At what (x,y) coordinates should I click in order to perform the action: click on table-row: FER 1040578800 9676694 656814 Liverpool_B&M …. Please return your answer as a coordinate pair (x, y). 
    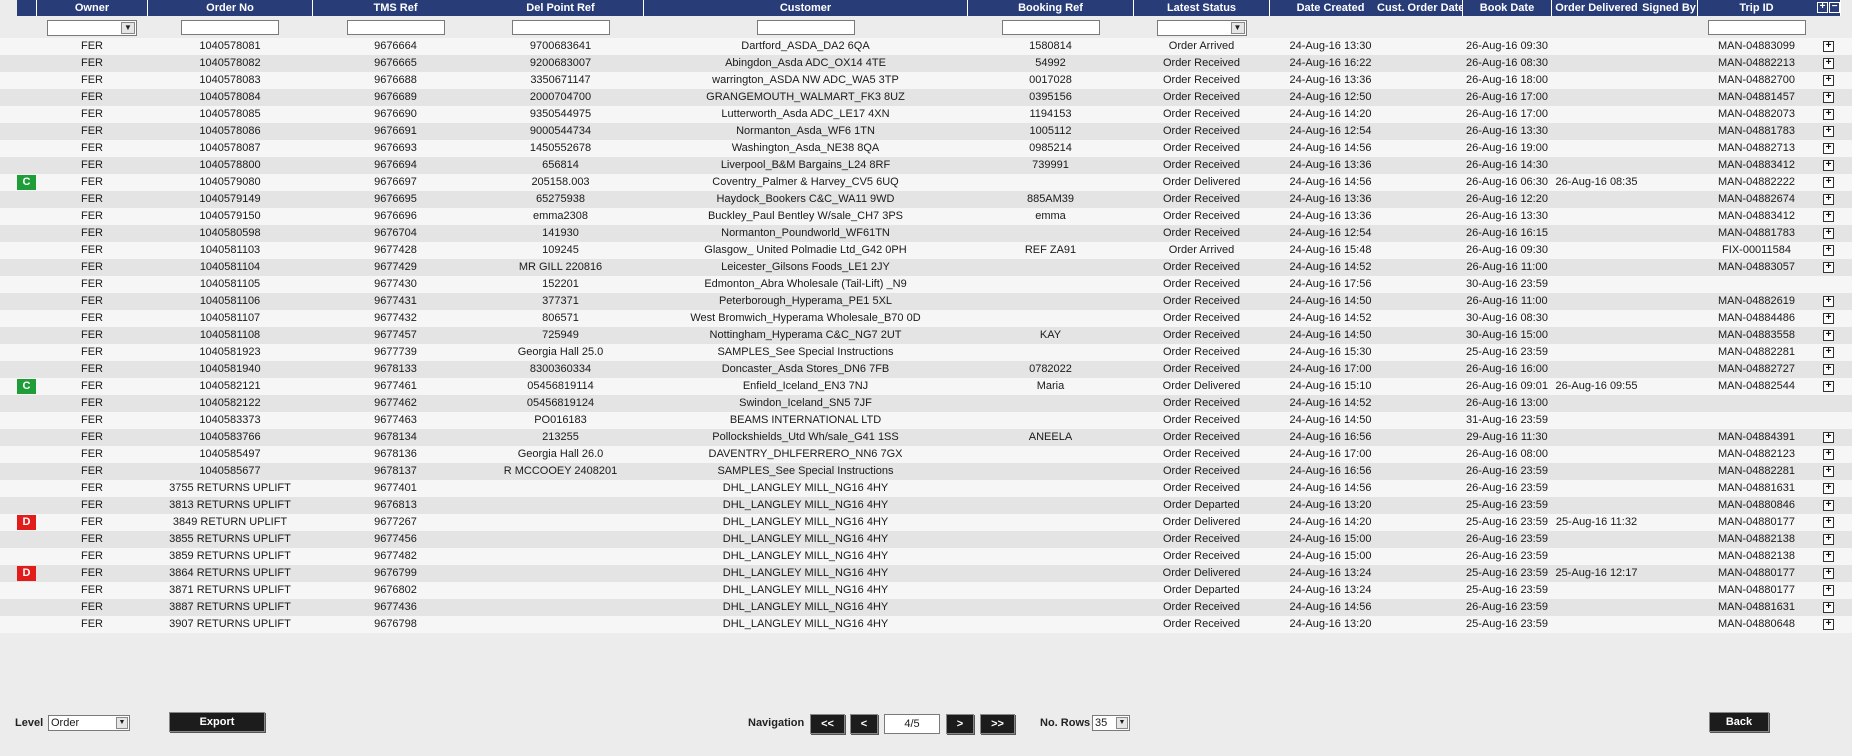
    Looking at the image, I should click on (926, 165).